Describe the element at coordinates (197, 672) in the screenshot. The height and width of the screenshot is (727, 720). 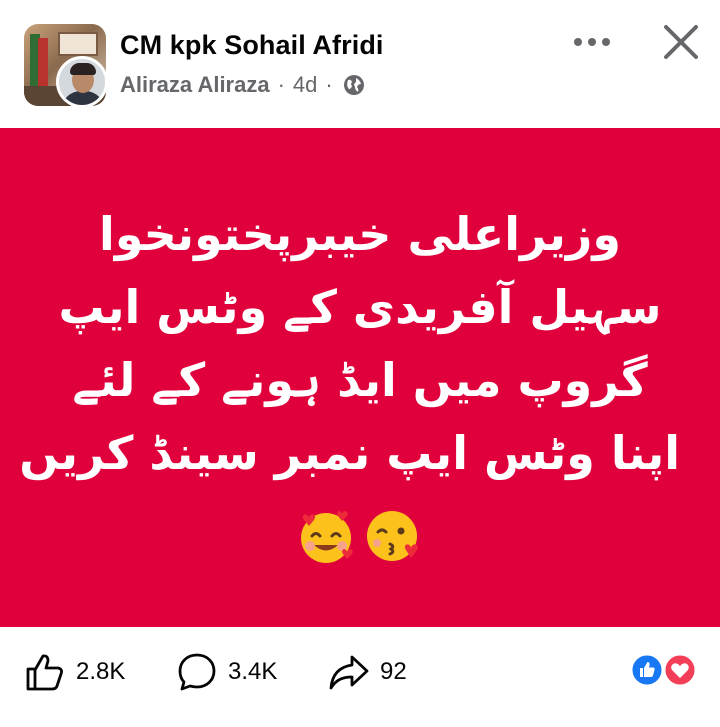
I see `comment-bubble-icon` at that location.